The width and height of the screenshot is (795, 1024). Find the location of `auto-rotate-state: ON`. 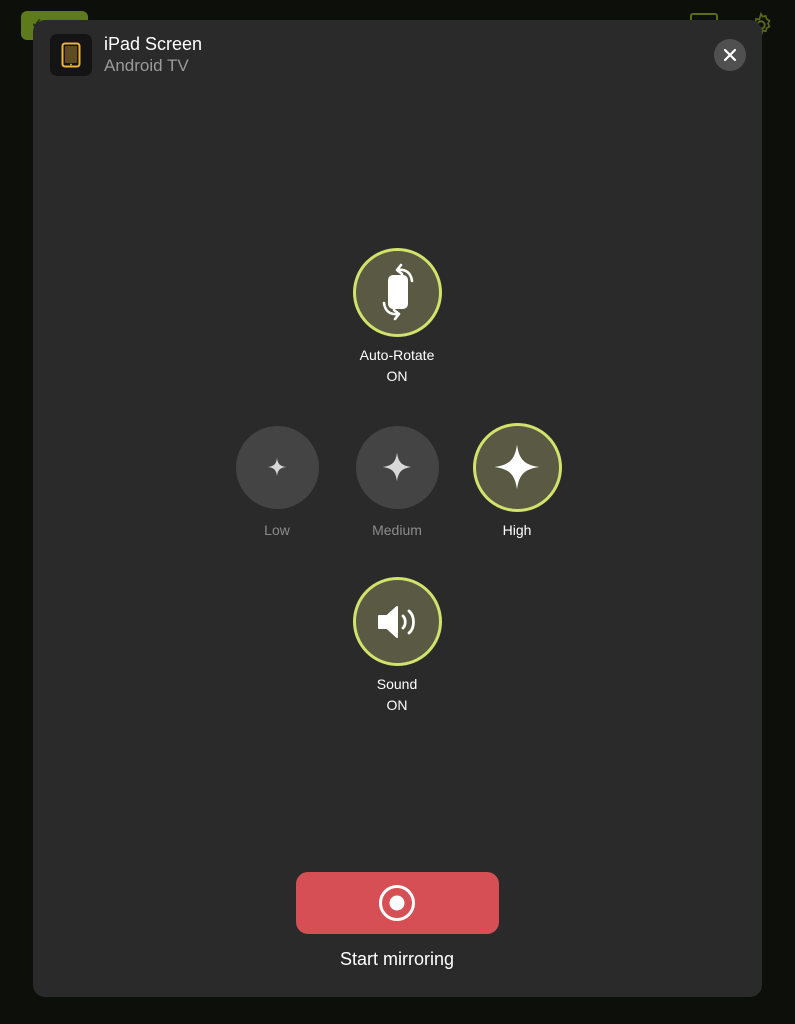

auto-rotate-state: ON is located at coordinates (397, 376).